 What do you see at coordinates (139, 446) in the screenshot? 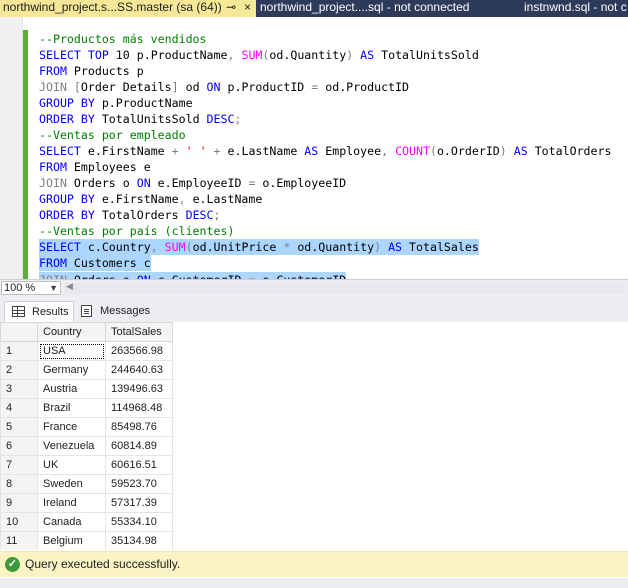
I see `cell-totalsales: 60814.89` at bounding box center [139, 446].